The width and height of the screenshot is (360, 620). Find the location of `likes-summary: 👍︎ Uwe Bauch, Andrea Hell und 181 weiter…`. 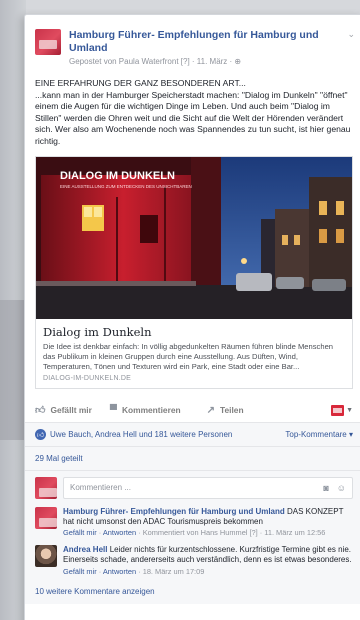

likes-summary: 👍︎ Uwe Bauch, Andrea Hell und 181 weiter… is located at coordinates (192, 435).